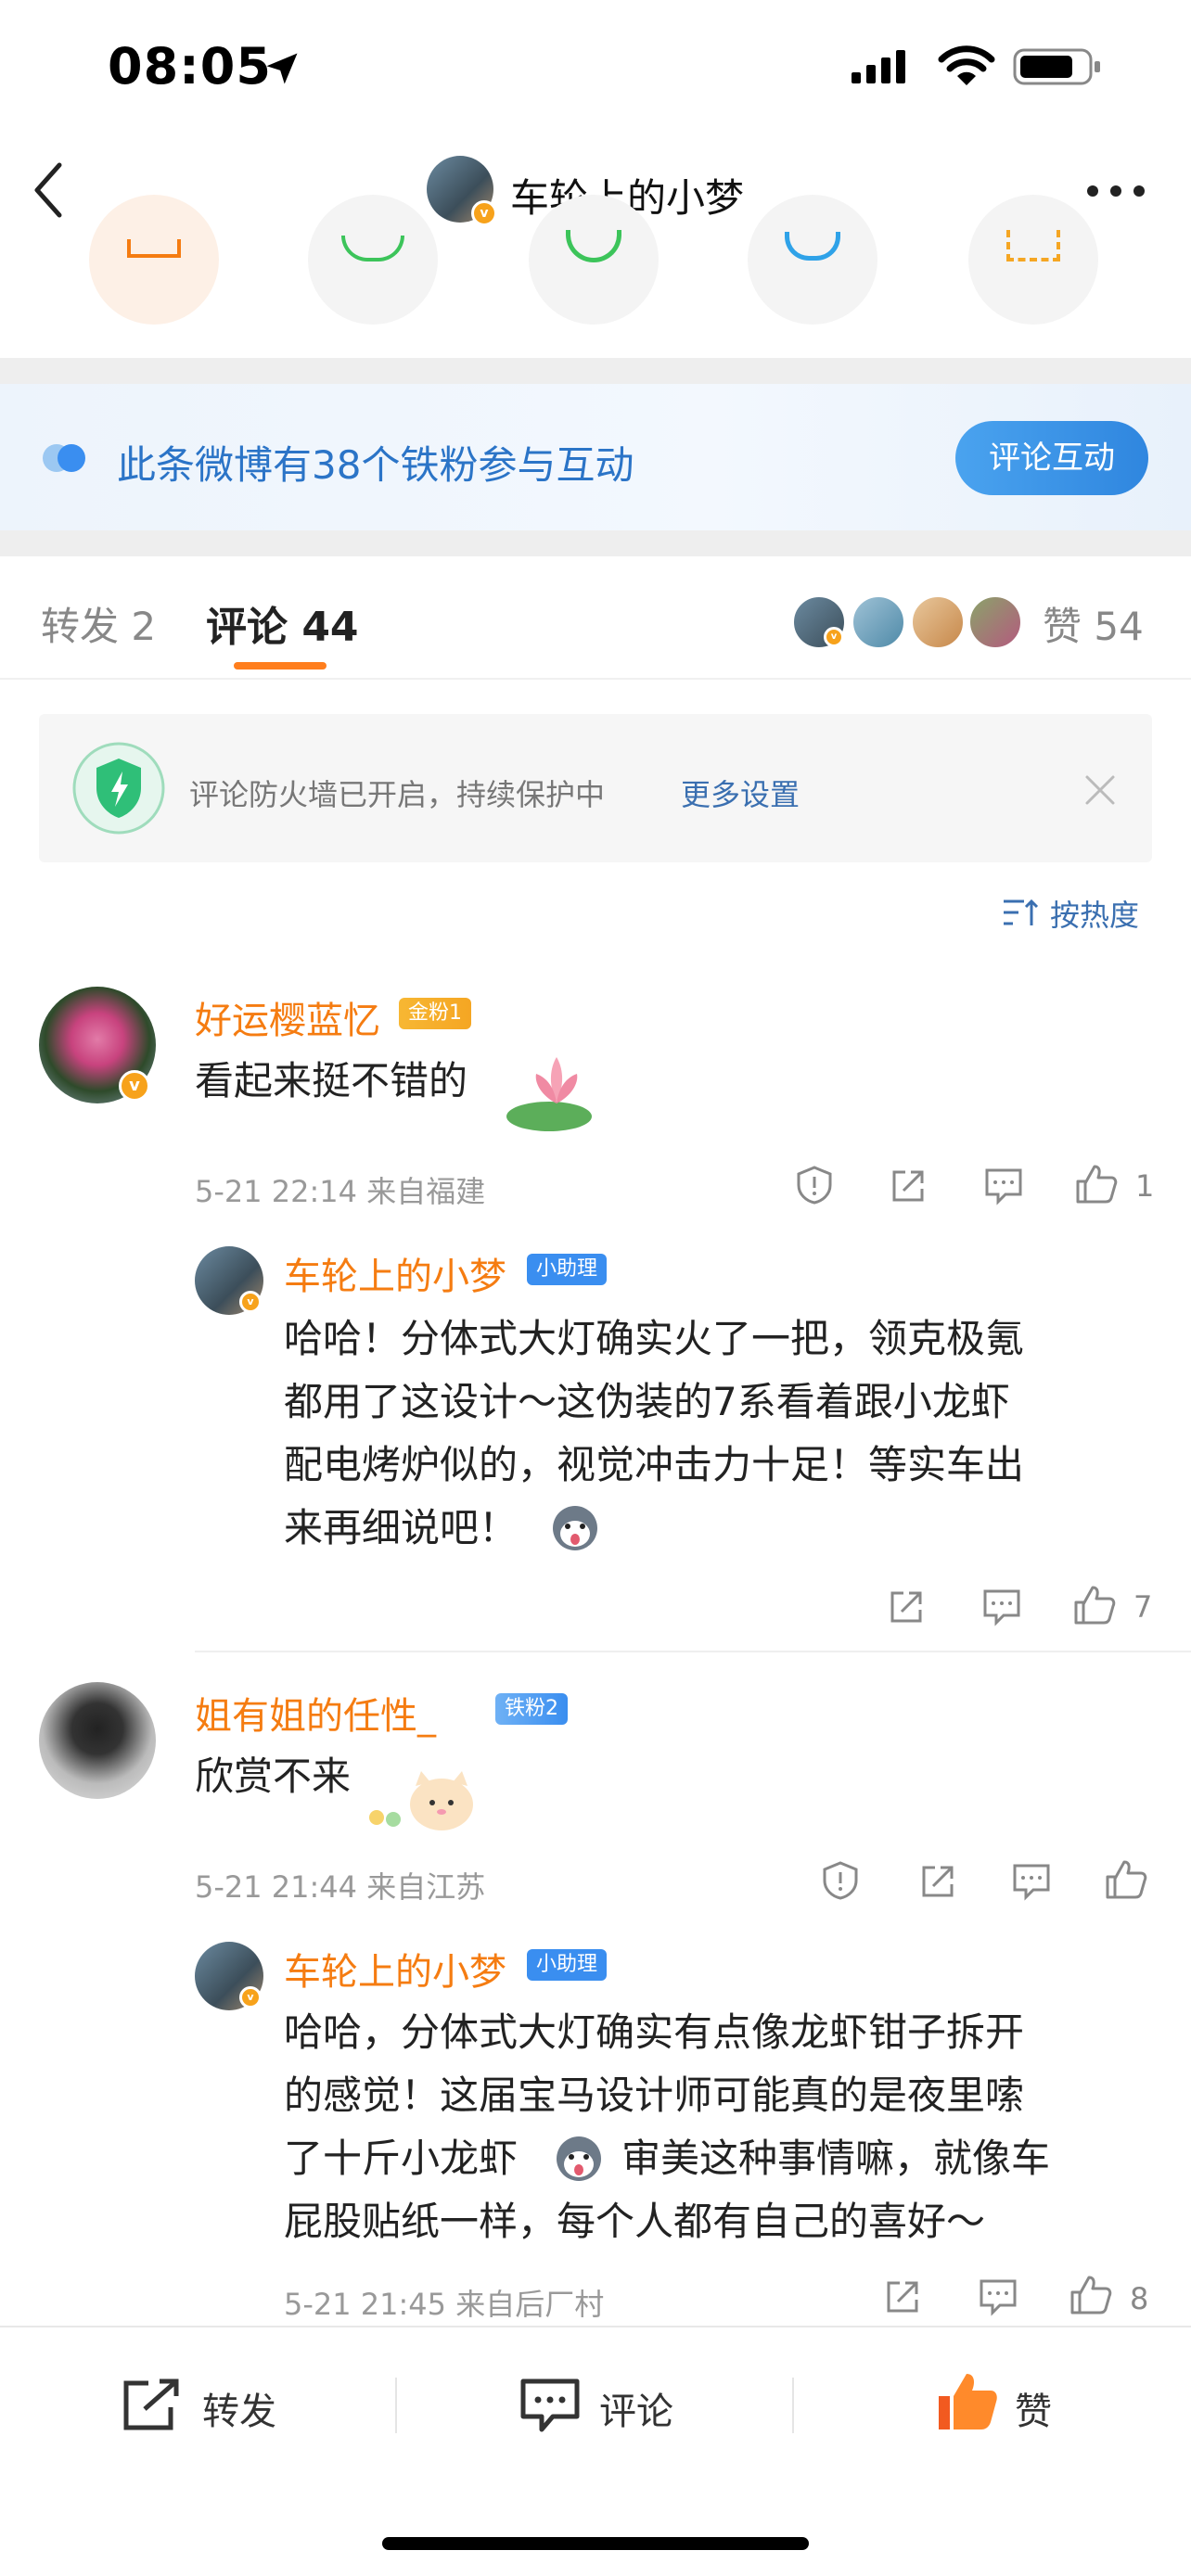  What do you see at coordinates (331, 1080) in the screenshot?
I see `comment-text: 看起来挺不错的` at bounding box center [331, 1080].